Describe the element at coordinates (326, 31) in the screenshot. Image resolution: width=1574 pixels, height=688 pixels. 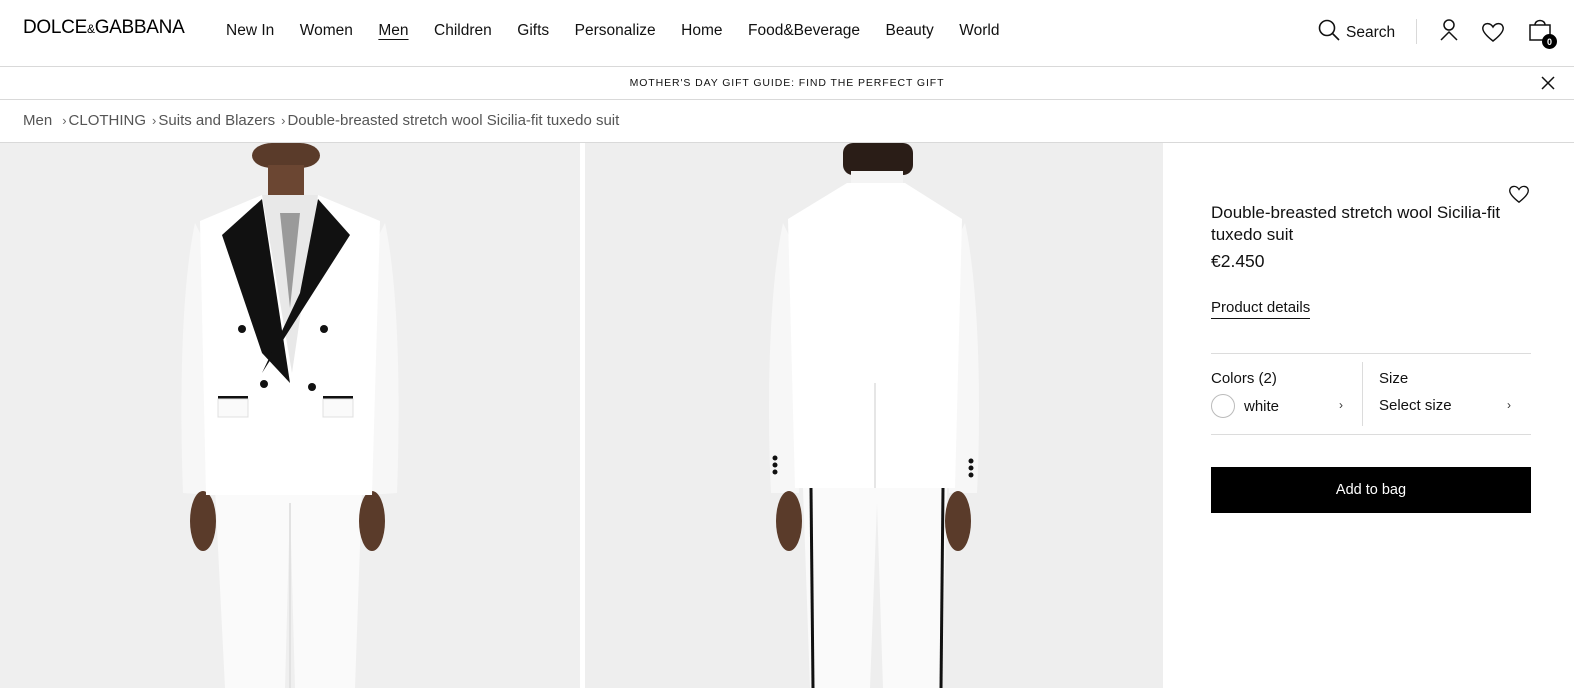
I see `nav-item-women: Women` at that location.